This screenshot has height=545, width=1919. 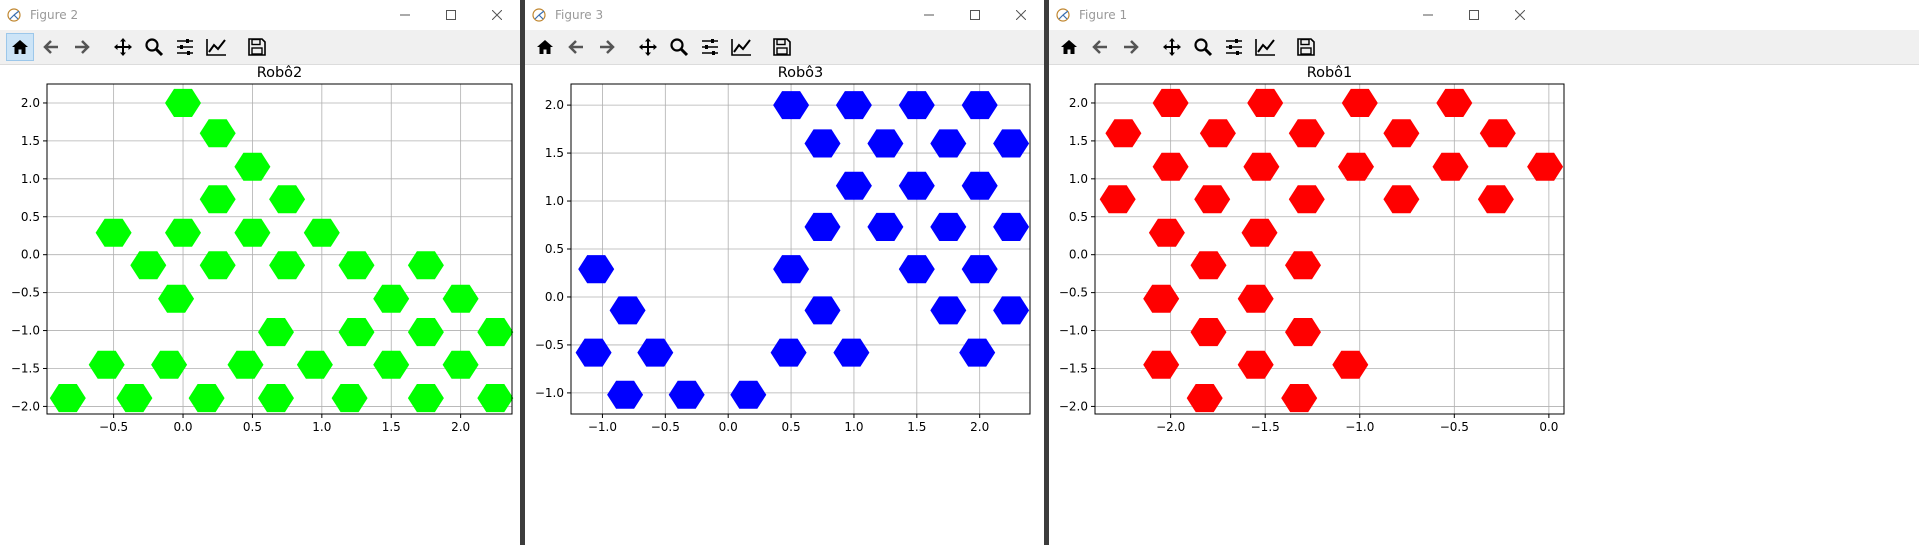 What do you see at coordinates (1170, 427) in the screenshot?
I see `x-tick-label: −2.0` at bounding box center [1170, 427].